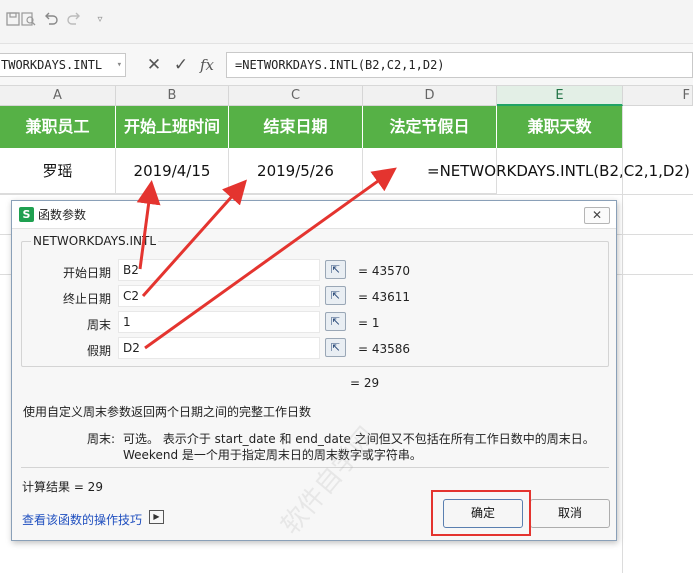  What do you see at coordinates (28, 19) in the screenshot?
I see `print-preview-icon` at bounding box center [28, 19].